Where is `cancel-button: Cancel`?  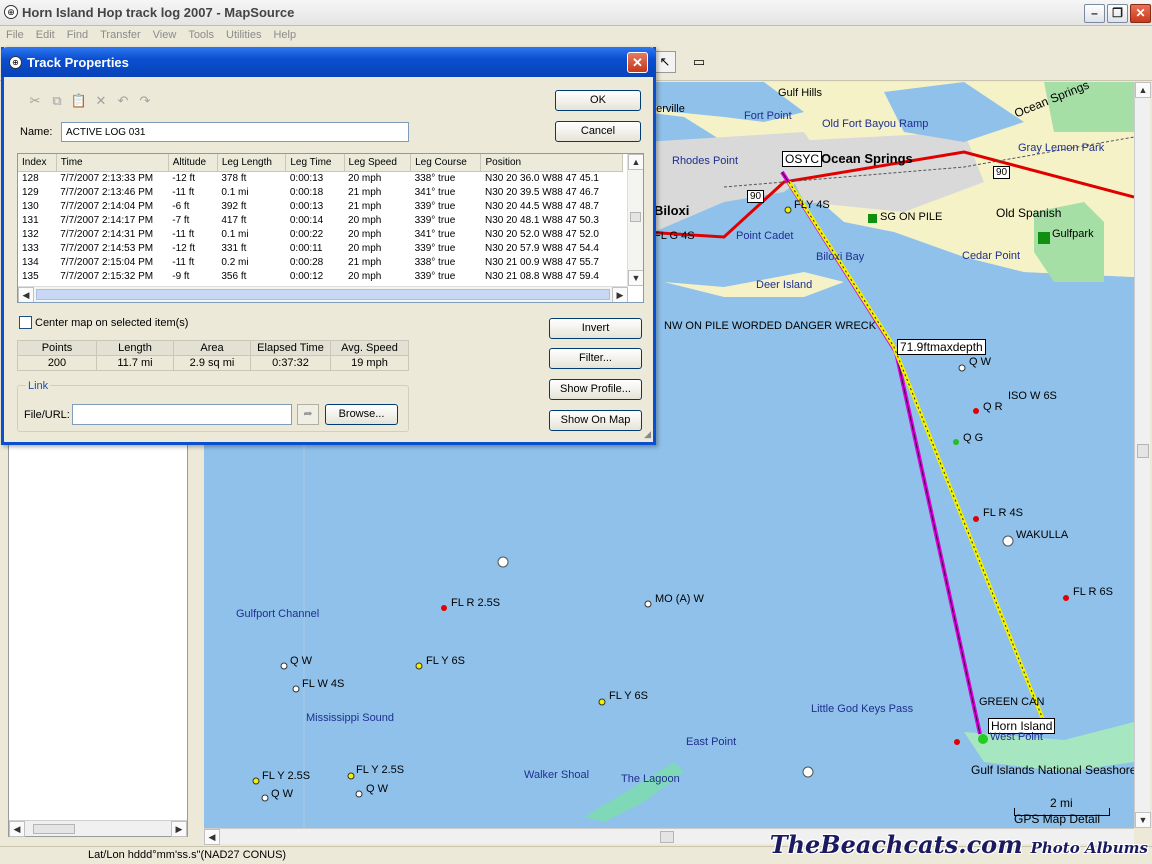
cancel-button: Cancel is located at coordinates (598, 131).